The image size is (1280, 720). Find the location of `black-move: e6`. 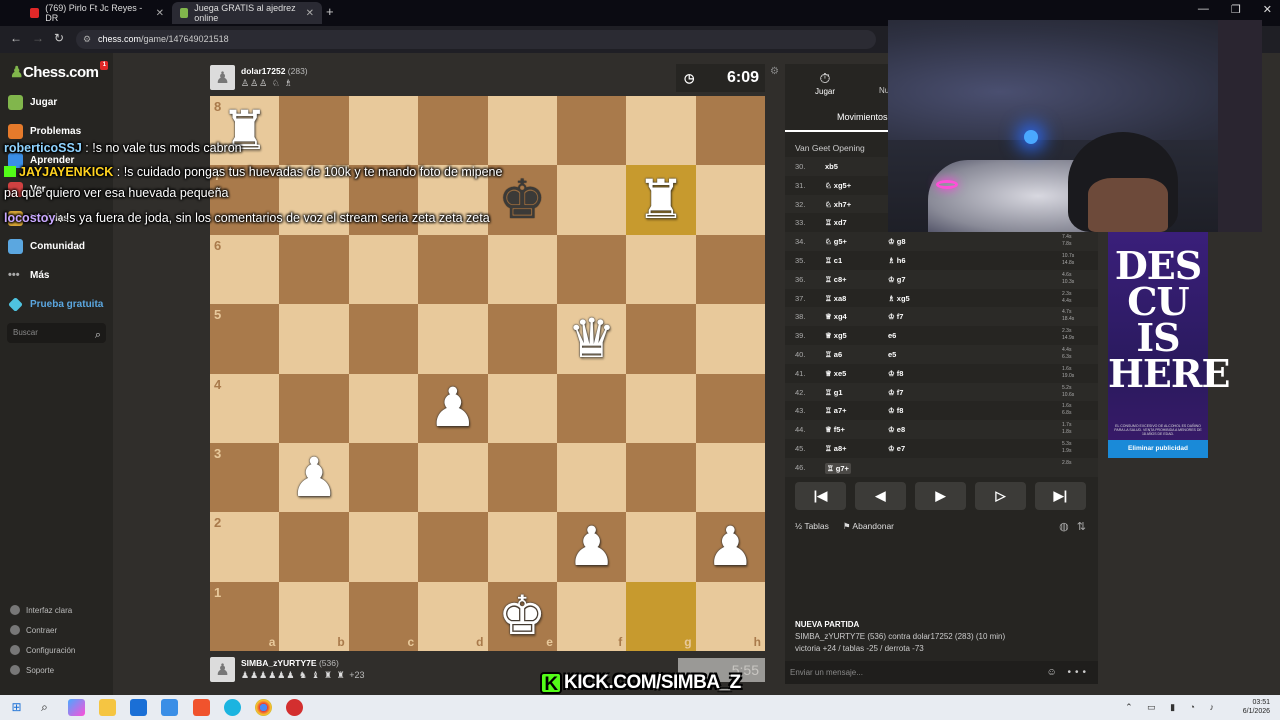

black-move: e6 is located at coordinates (892, 335).